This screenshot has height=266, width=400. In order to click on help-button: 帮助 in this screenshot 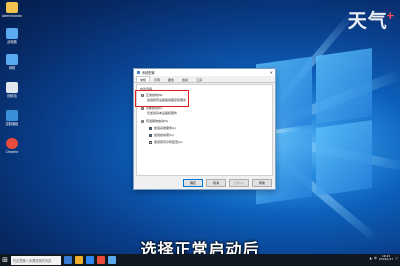, I will do `click(262, 183)`.